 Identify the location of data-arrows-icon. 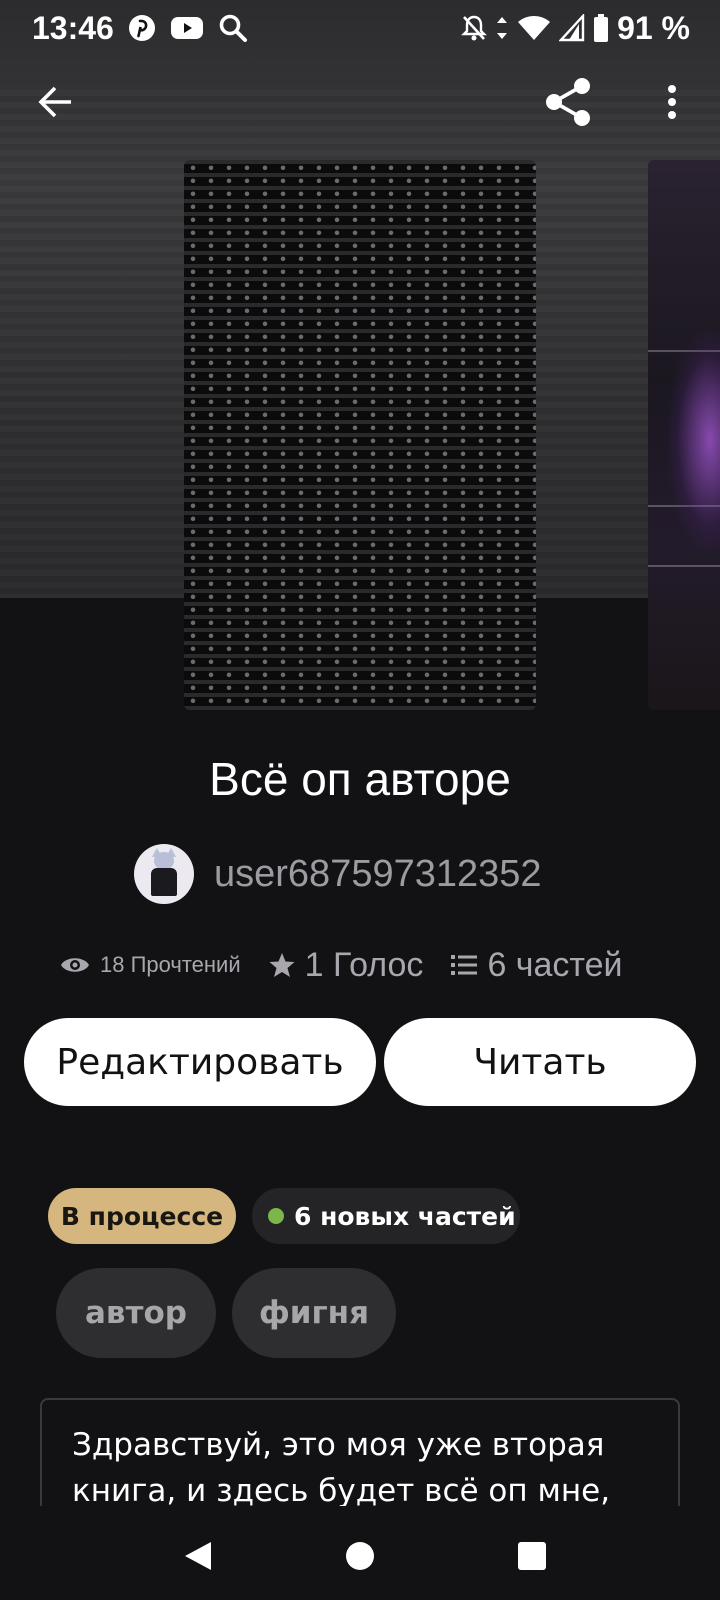
(502, 28).